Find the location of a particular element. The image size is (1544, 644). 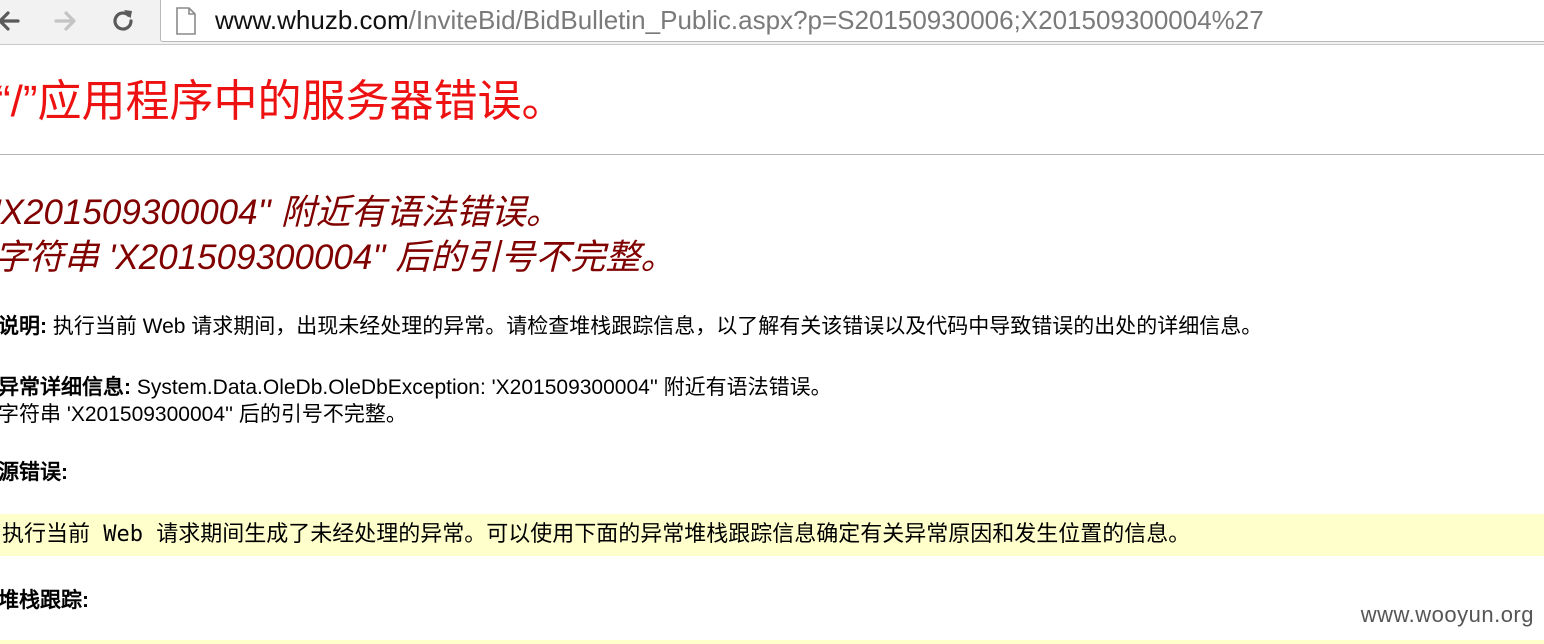

reload-icon is located at coordinates (123, 20).